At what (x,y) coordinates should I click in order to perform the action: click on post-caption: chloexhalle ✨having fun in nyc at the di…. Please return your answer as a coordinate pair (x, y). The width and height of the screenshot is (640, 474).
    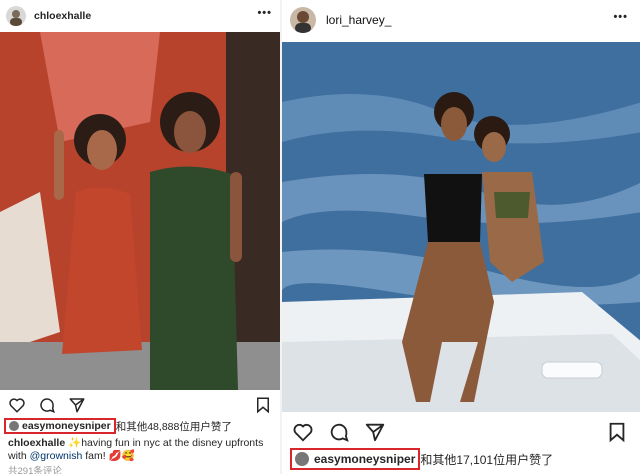
    Looking at the image, I should click on (140, 450).